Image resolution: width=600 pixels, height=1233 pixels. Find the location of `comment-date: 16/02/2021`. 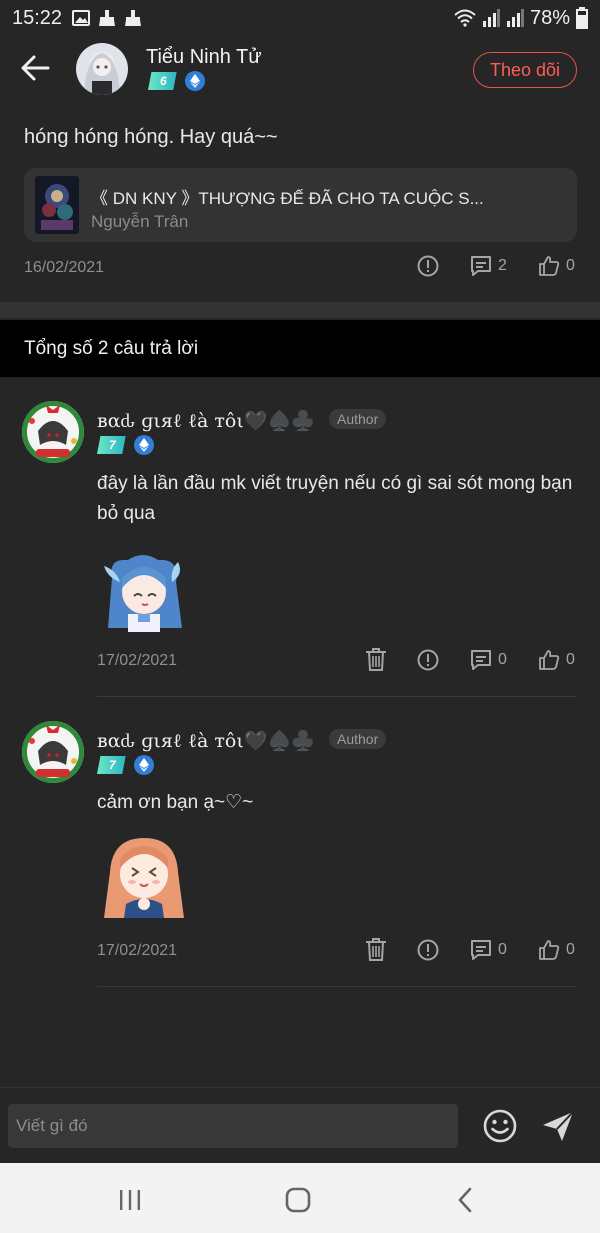

comment-date: 16/02/2021 is located at coordinates (64, 267).